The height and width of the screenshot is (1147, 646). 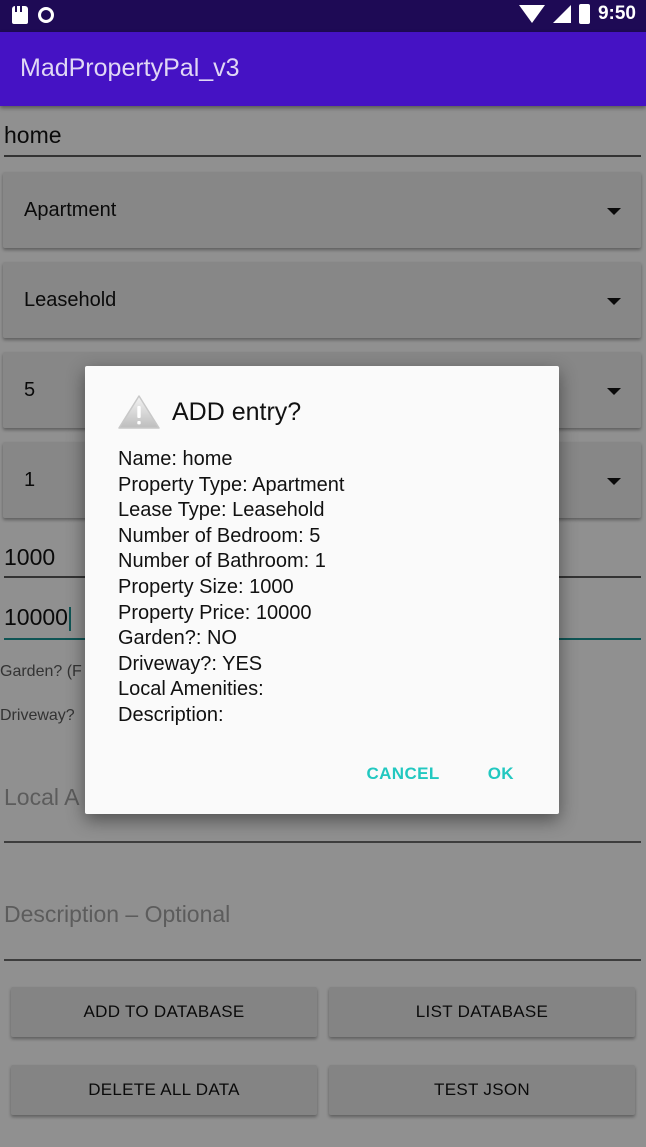 What do you see at coordinates (323, 69) in the screenshot?
I see `app-bar: MadPropertyPal_v3` at bounding box center [323, 69].